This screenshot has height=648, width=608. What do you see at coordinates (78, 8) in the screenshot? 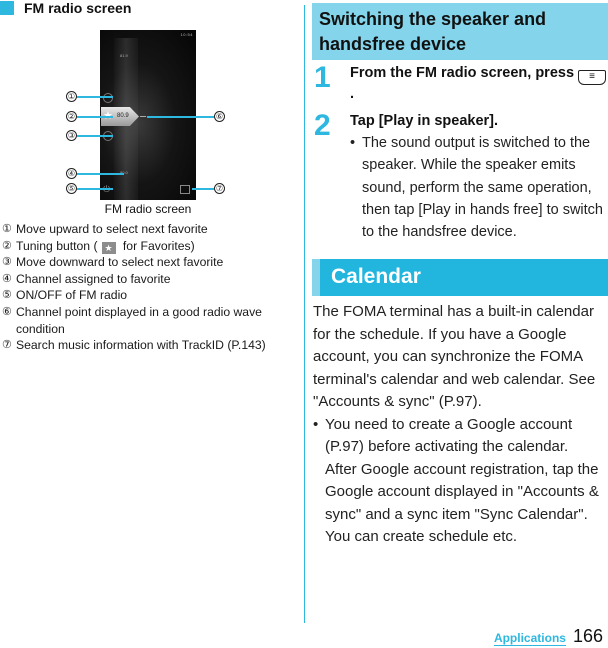
I see `section-title-text: FM radio screen` at bounding box center [78, 8].